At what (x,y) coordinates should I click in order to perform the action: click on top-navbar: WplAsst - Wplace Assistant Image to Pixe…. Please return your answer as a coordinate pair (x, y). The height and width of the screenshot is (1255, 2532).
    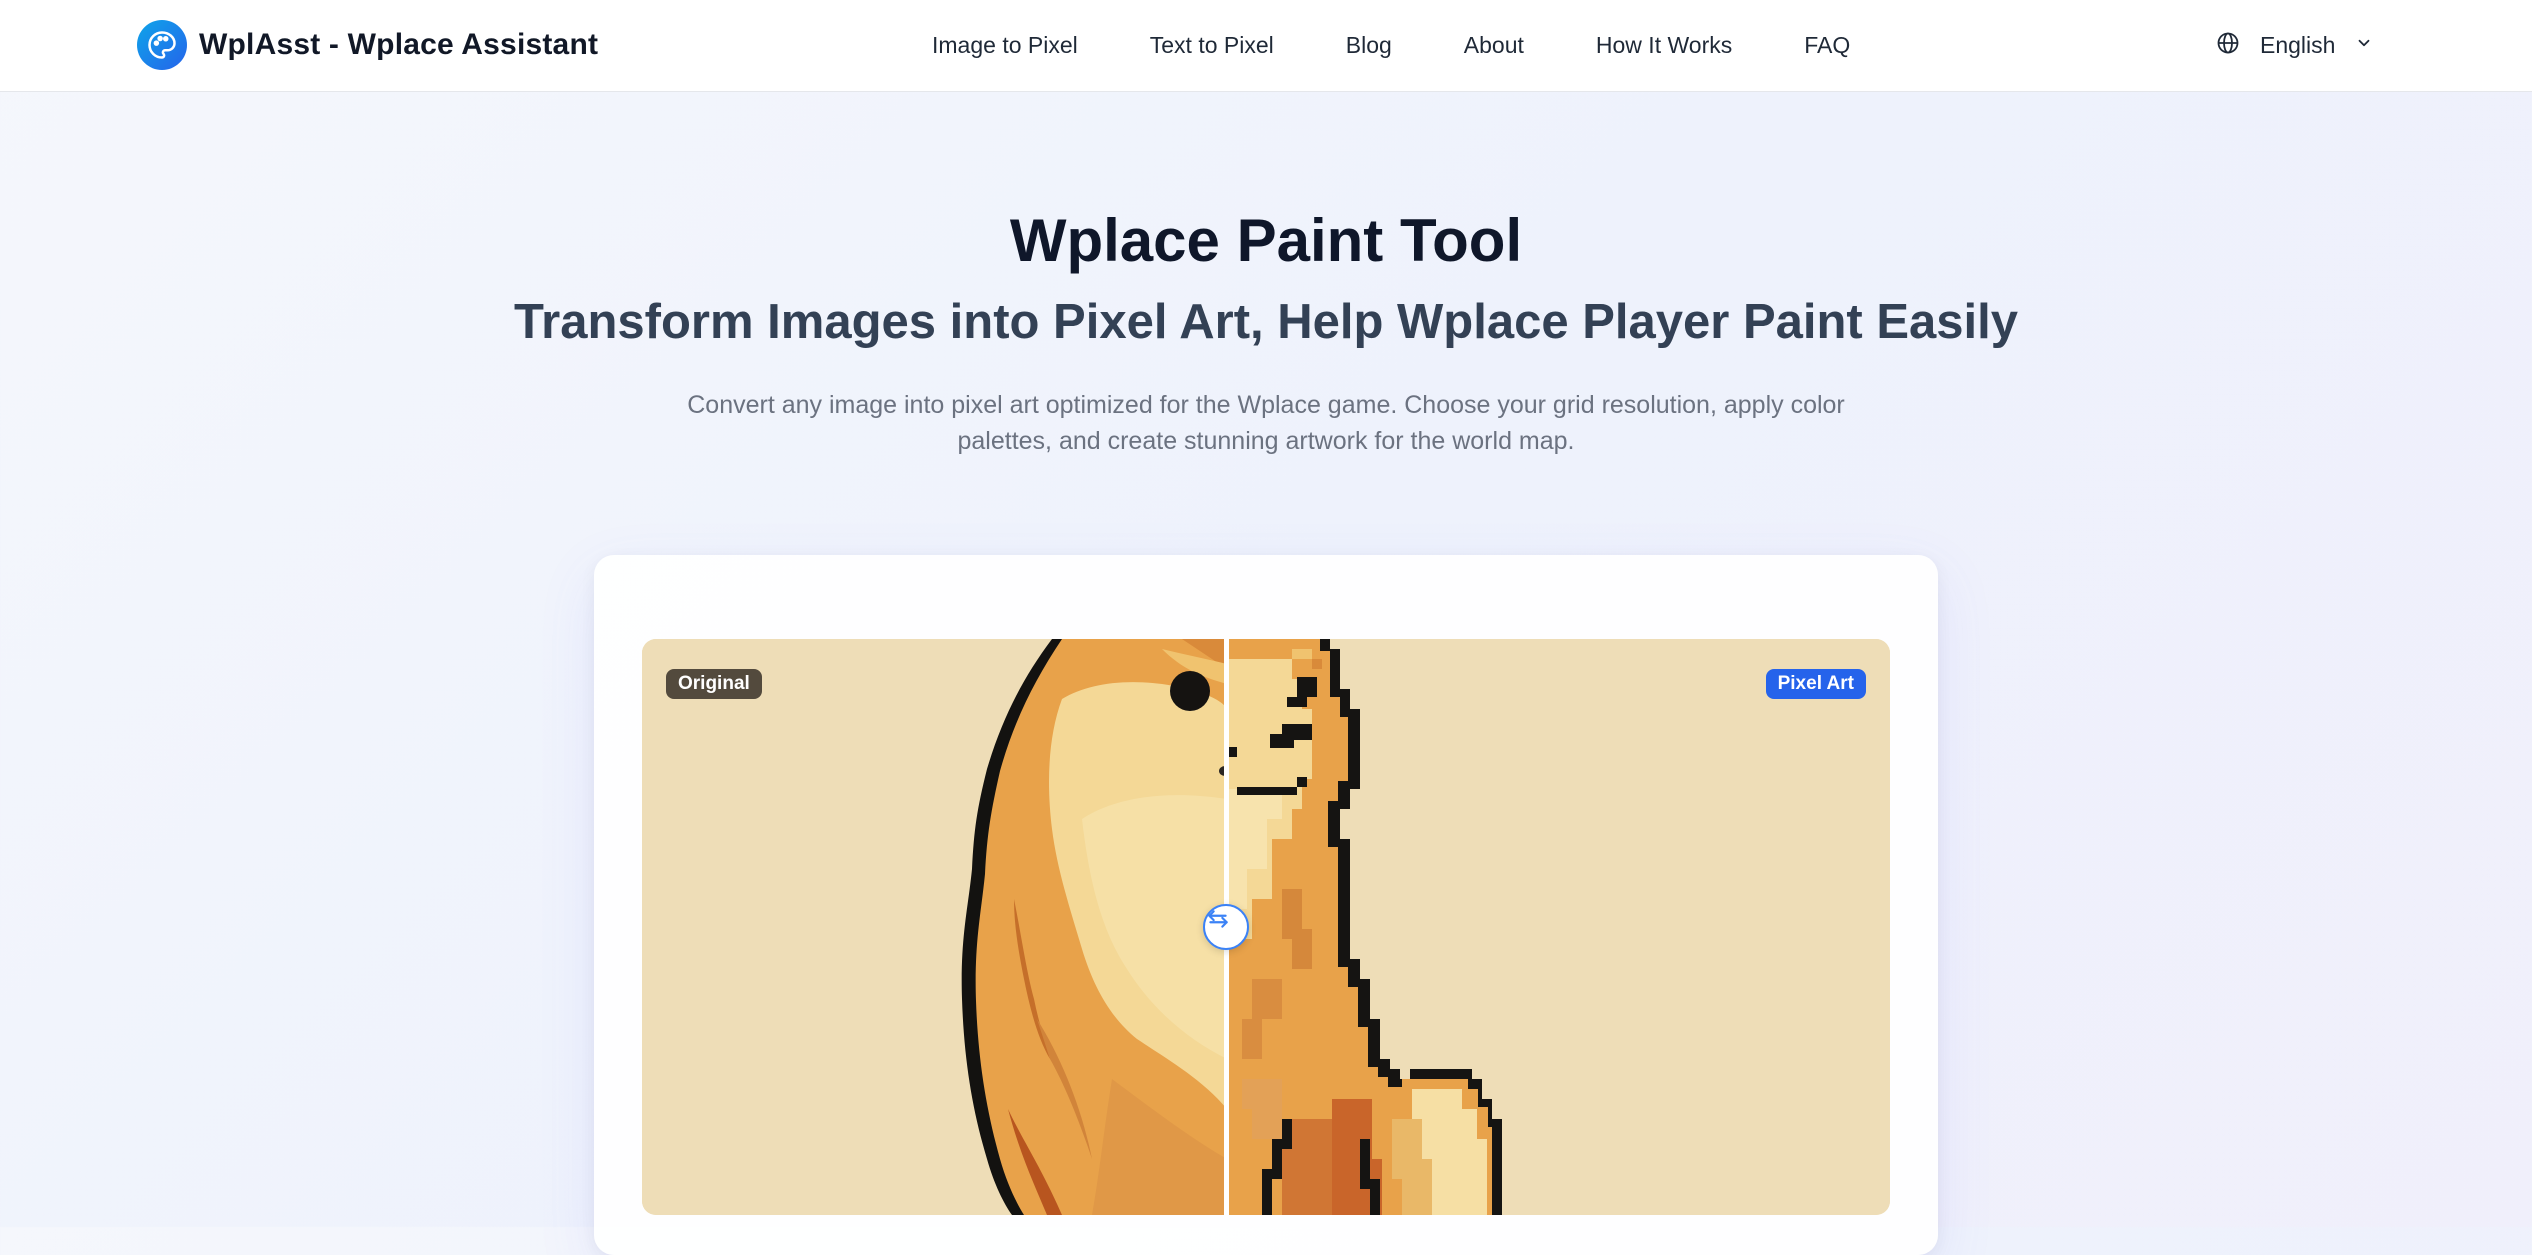
    Looking at the image, I should click on (1266, 46).